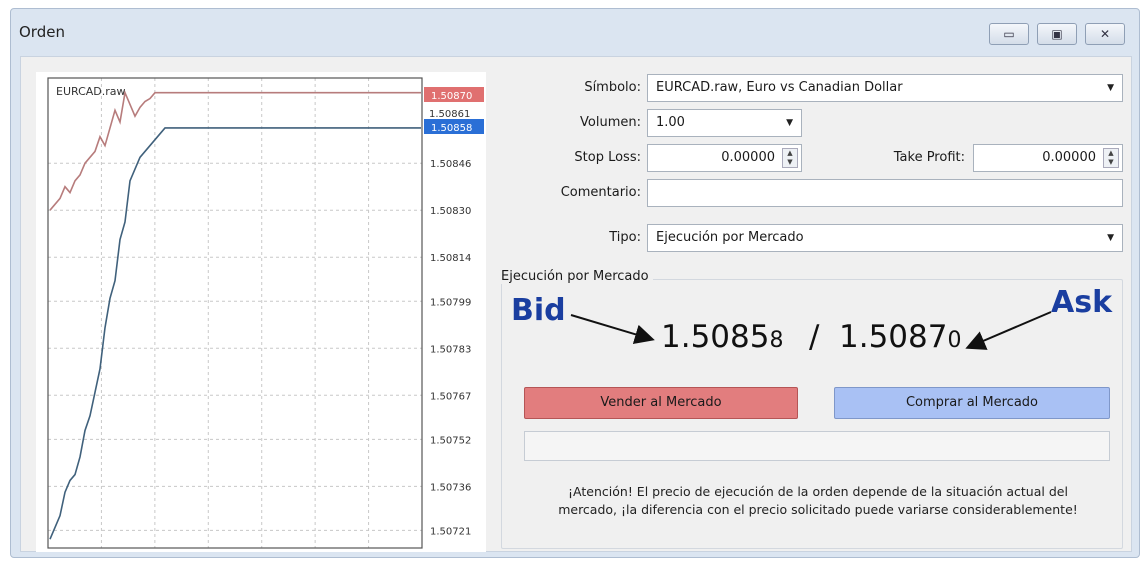  What do you see at coordinates (612, 329) in the screenshot?
I see `bid-arrow` at bounding box center [612, 329].